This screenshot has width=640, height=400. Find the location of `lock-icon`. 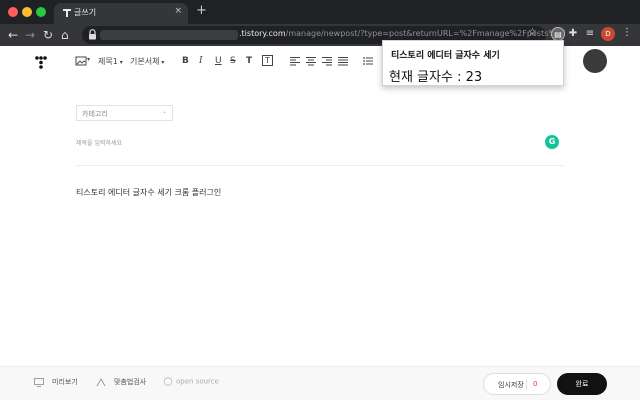

lock-icon is located at coordinates (92, 34).